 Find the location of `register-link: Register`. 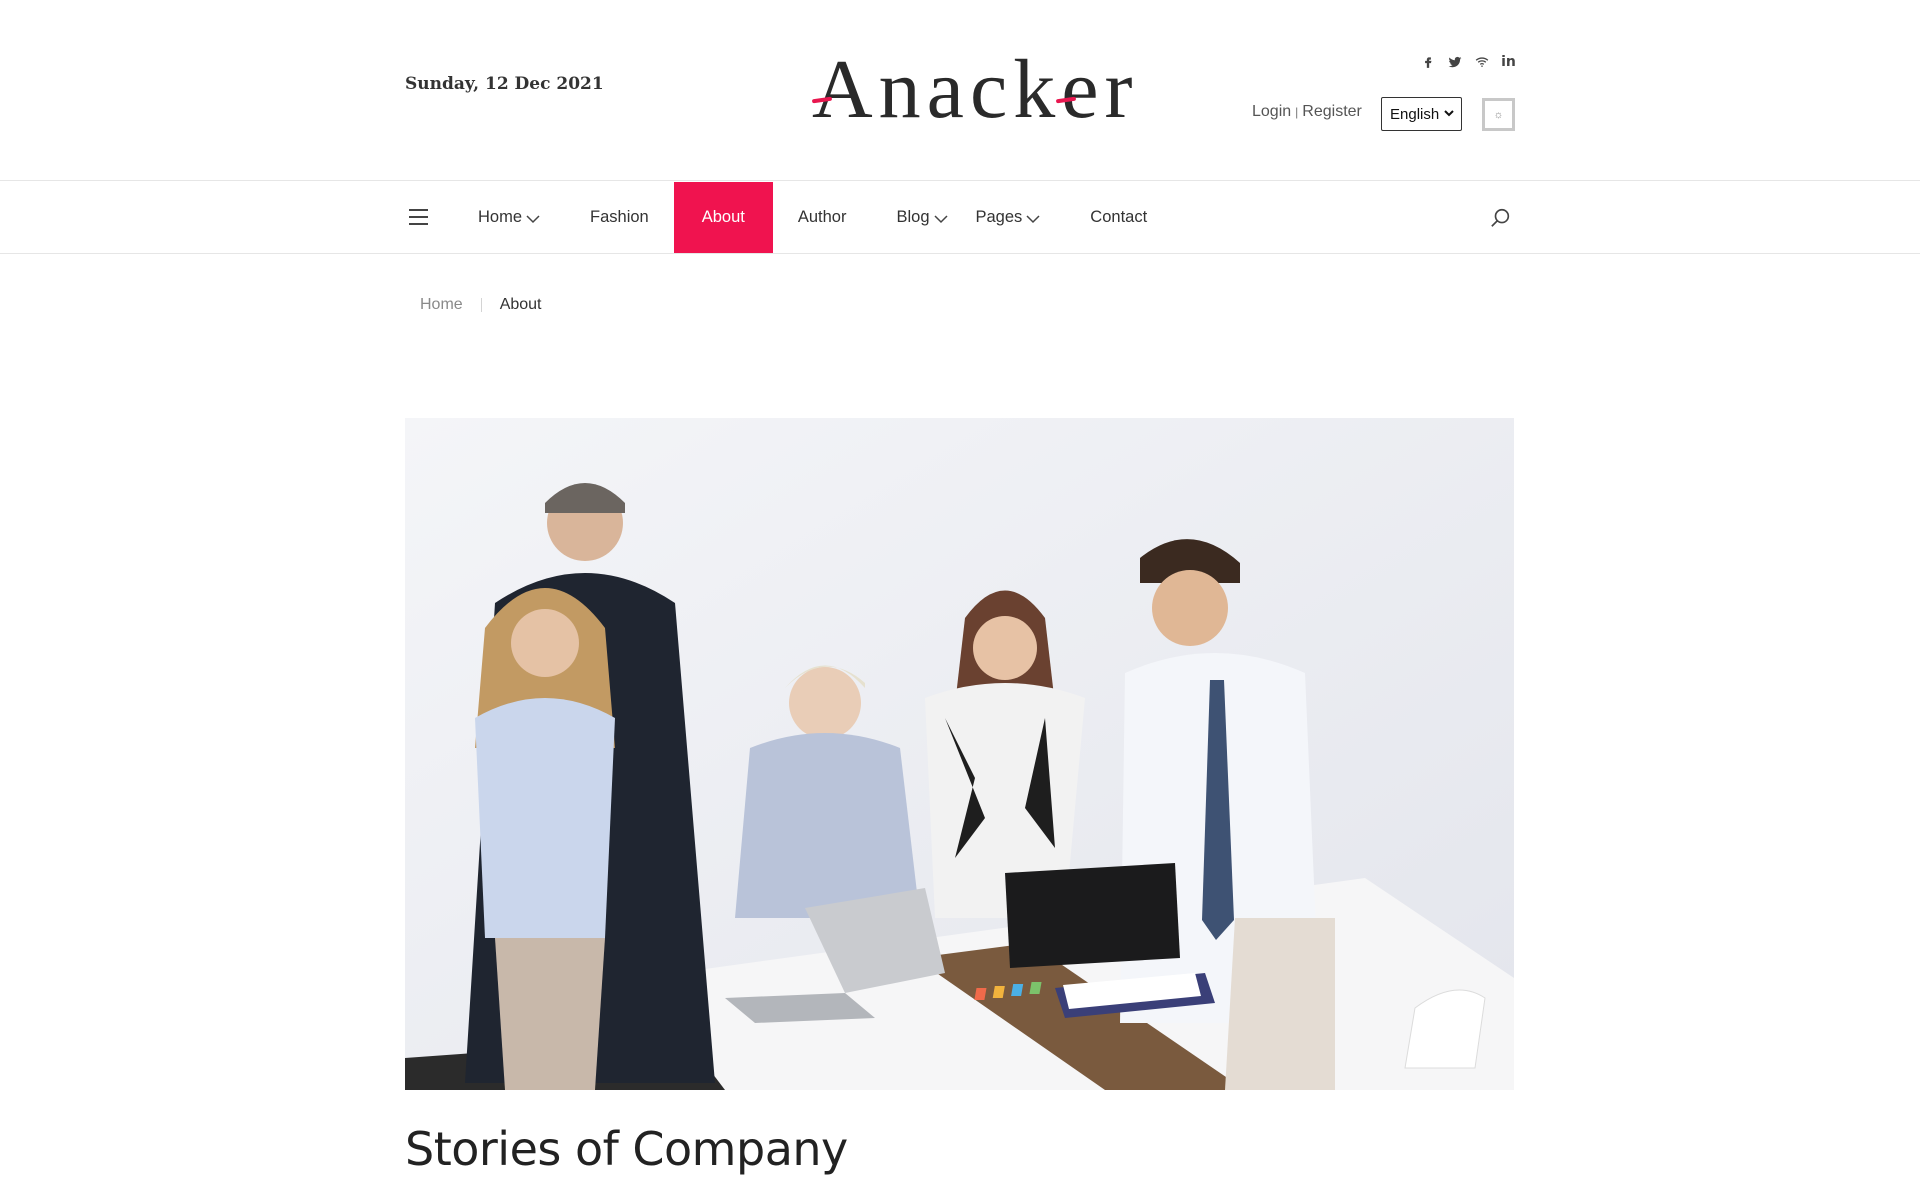

register-link: Register is located at coordinates (1332, 112).